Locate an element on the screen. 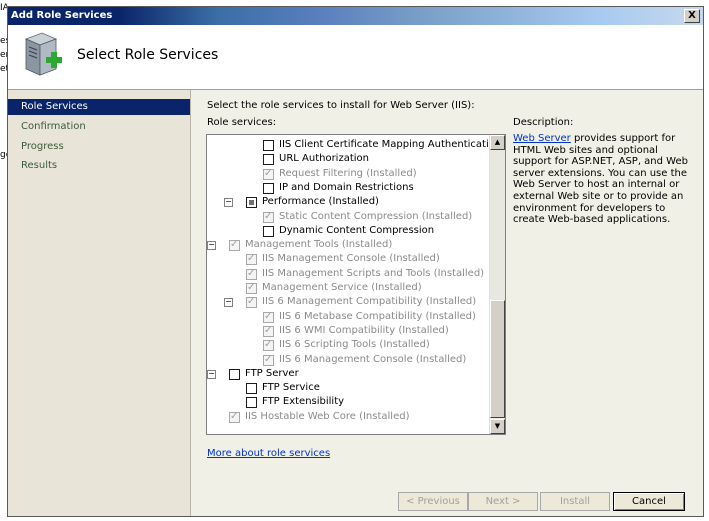  scroll-down-icon: ▼ is located at coordinates (497, 426).